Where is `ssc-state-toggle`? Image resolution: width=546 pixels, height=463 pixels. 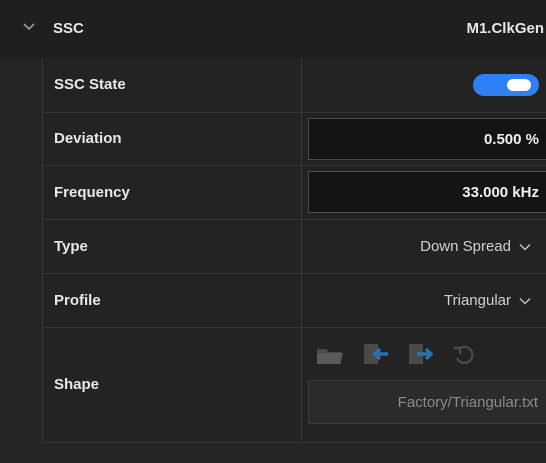 ssc-state-toggle is located at coordinates (506, 85).